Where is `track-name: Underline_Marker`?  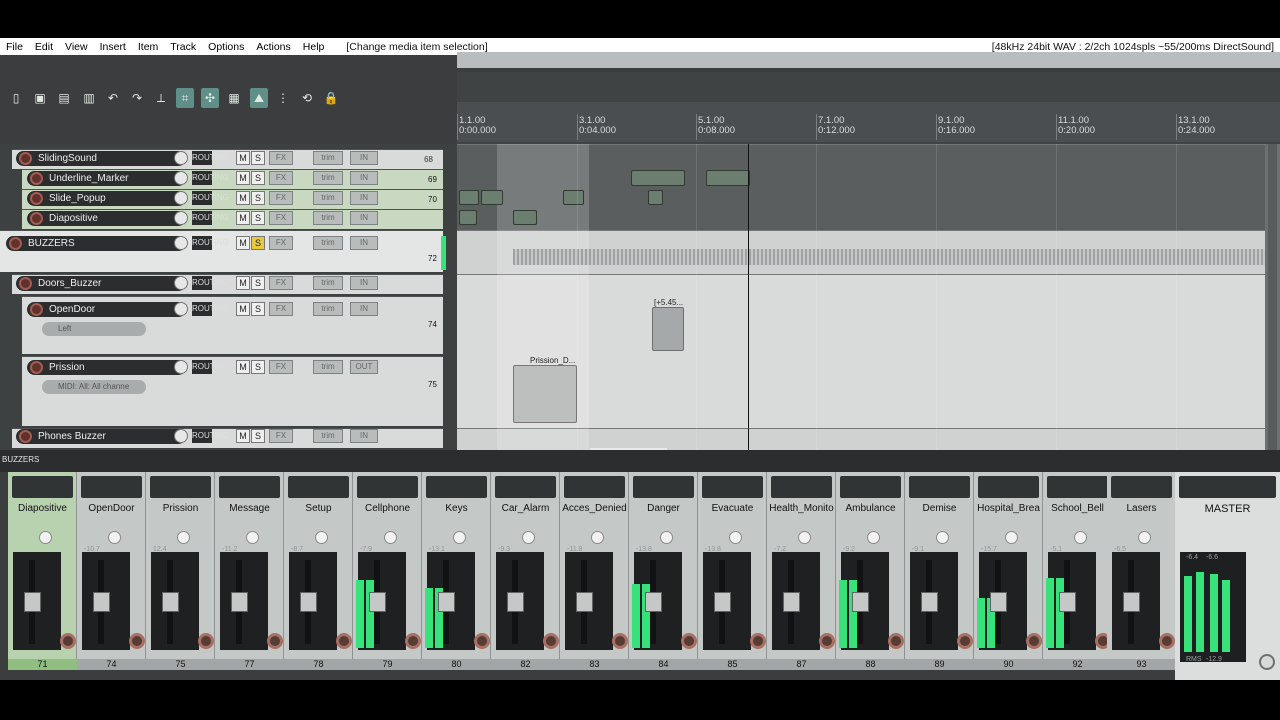 track-name: Underline_Marker is located at coordinates (106, 178).